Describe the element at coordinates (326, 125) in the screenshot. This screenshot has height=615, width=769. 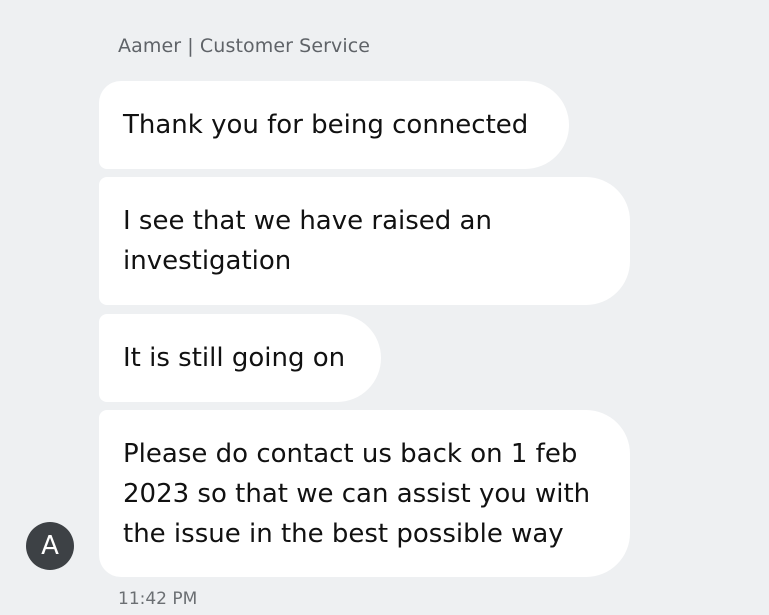
I see `message-text: Thank you for being connected` at that location.